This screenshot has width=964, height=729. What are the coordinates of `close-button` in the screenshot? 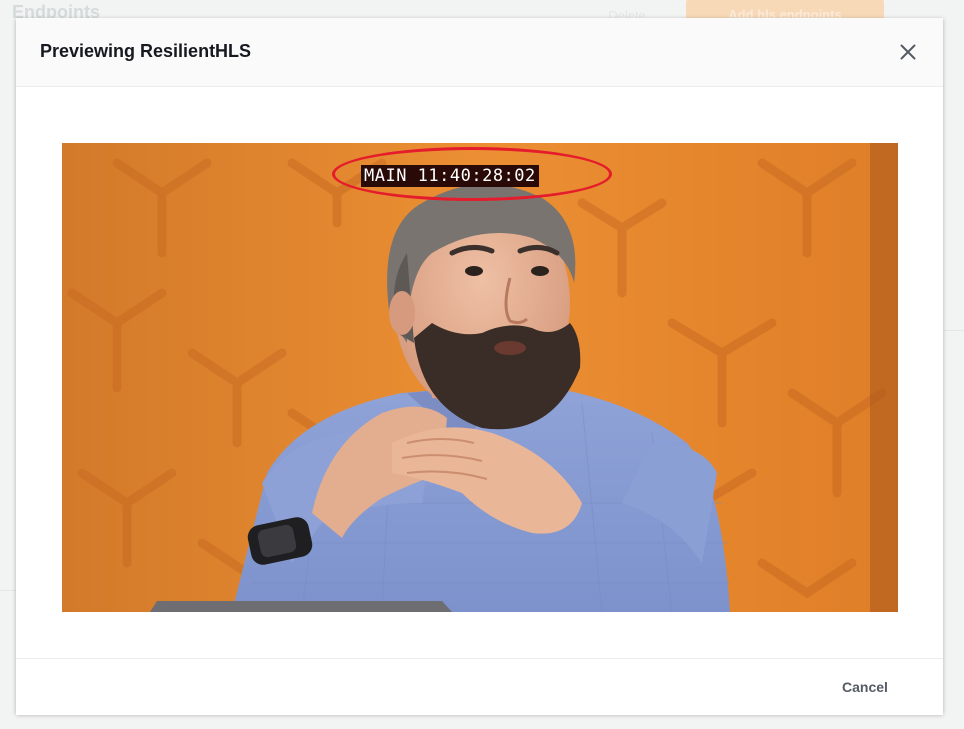 It's located at (908, 52).